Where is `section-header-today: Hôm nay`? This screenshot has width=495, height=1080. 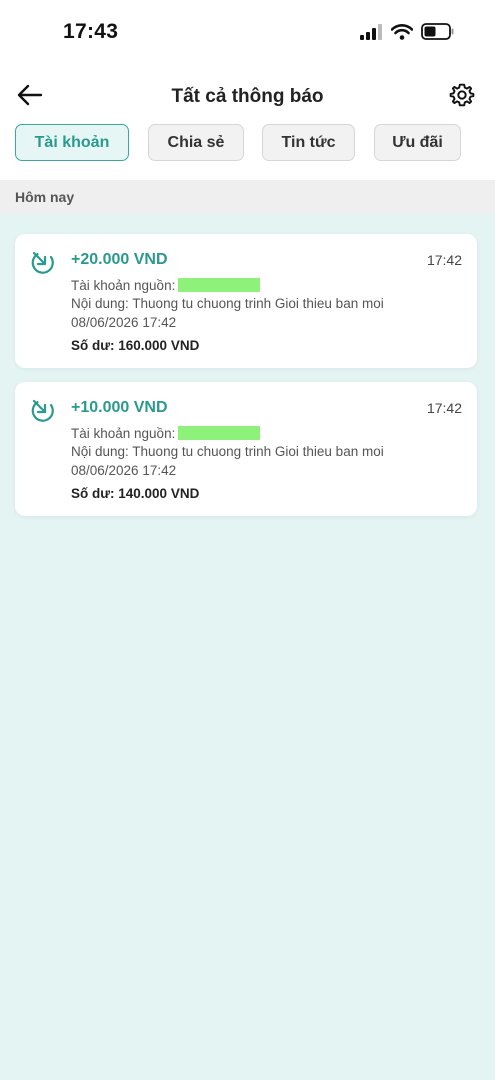 section-header-today: Hôm nay is located at coordinates (247, 197).